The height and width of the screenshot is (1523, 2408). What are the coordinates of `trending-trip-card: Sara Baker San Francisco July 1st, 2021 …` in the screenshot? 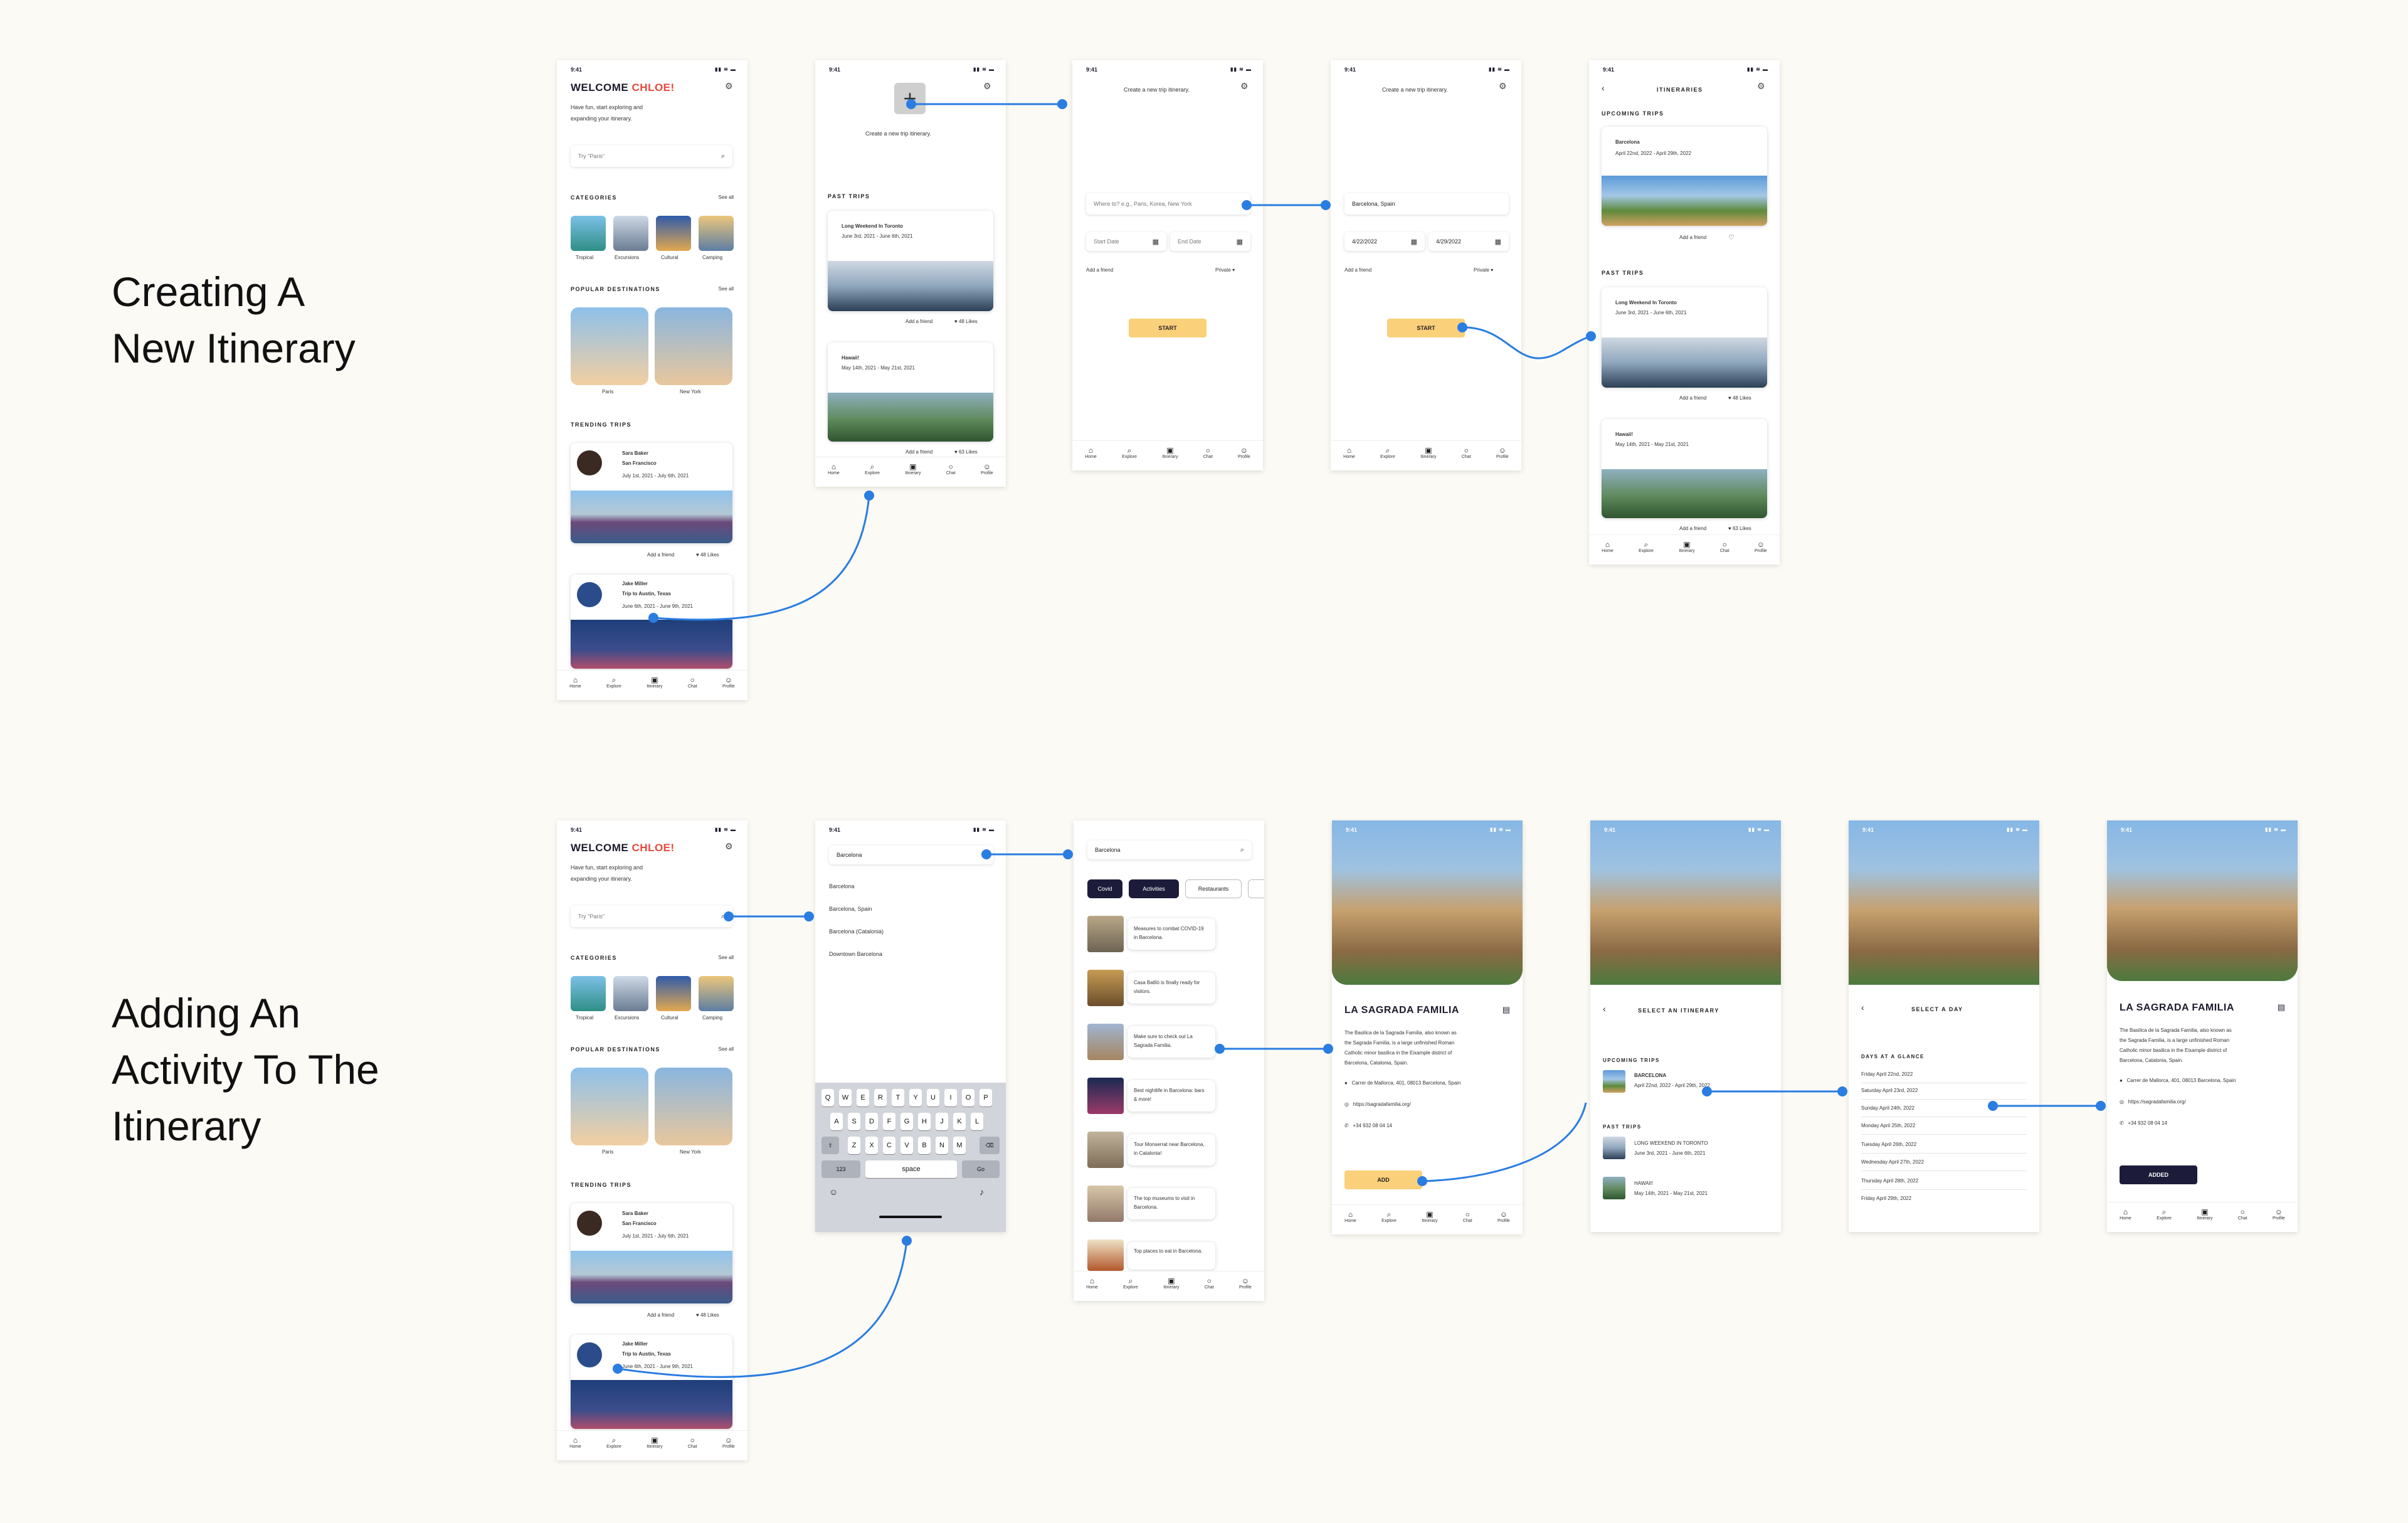 It's located at (651, 1253).